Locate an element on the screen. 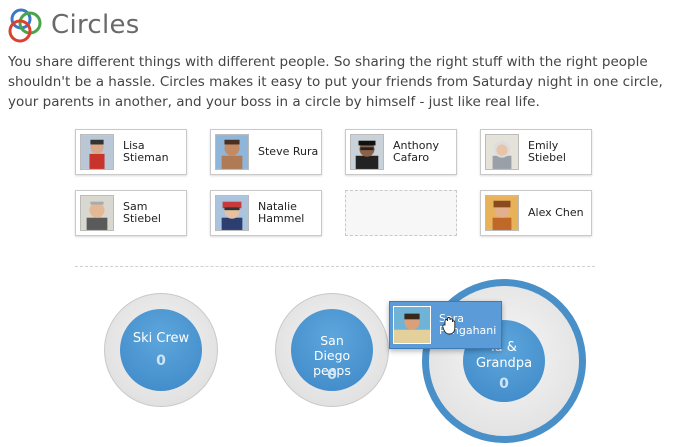  person-card-natalie-hammel: Natalie Hammel is located at coordinates (266, 213).